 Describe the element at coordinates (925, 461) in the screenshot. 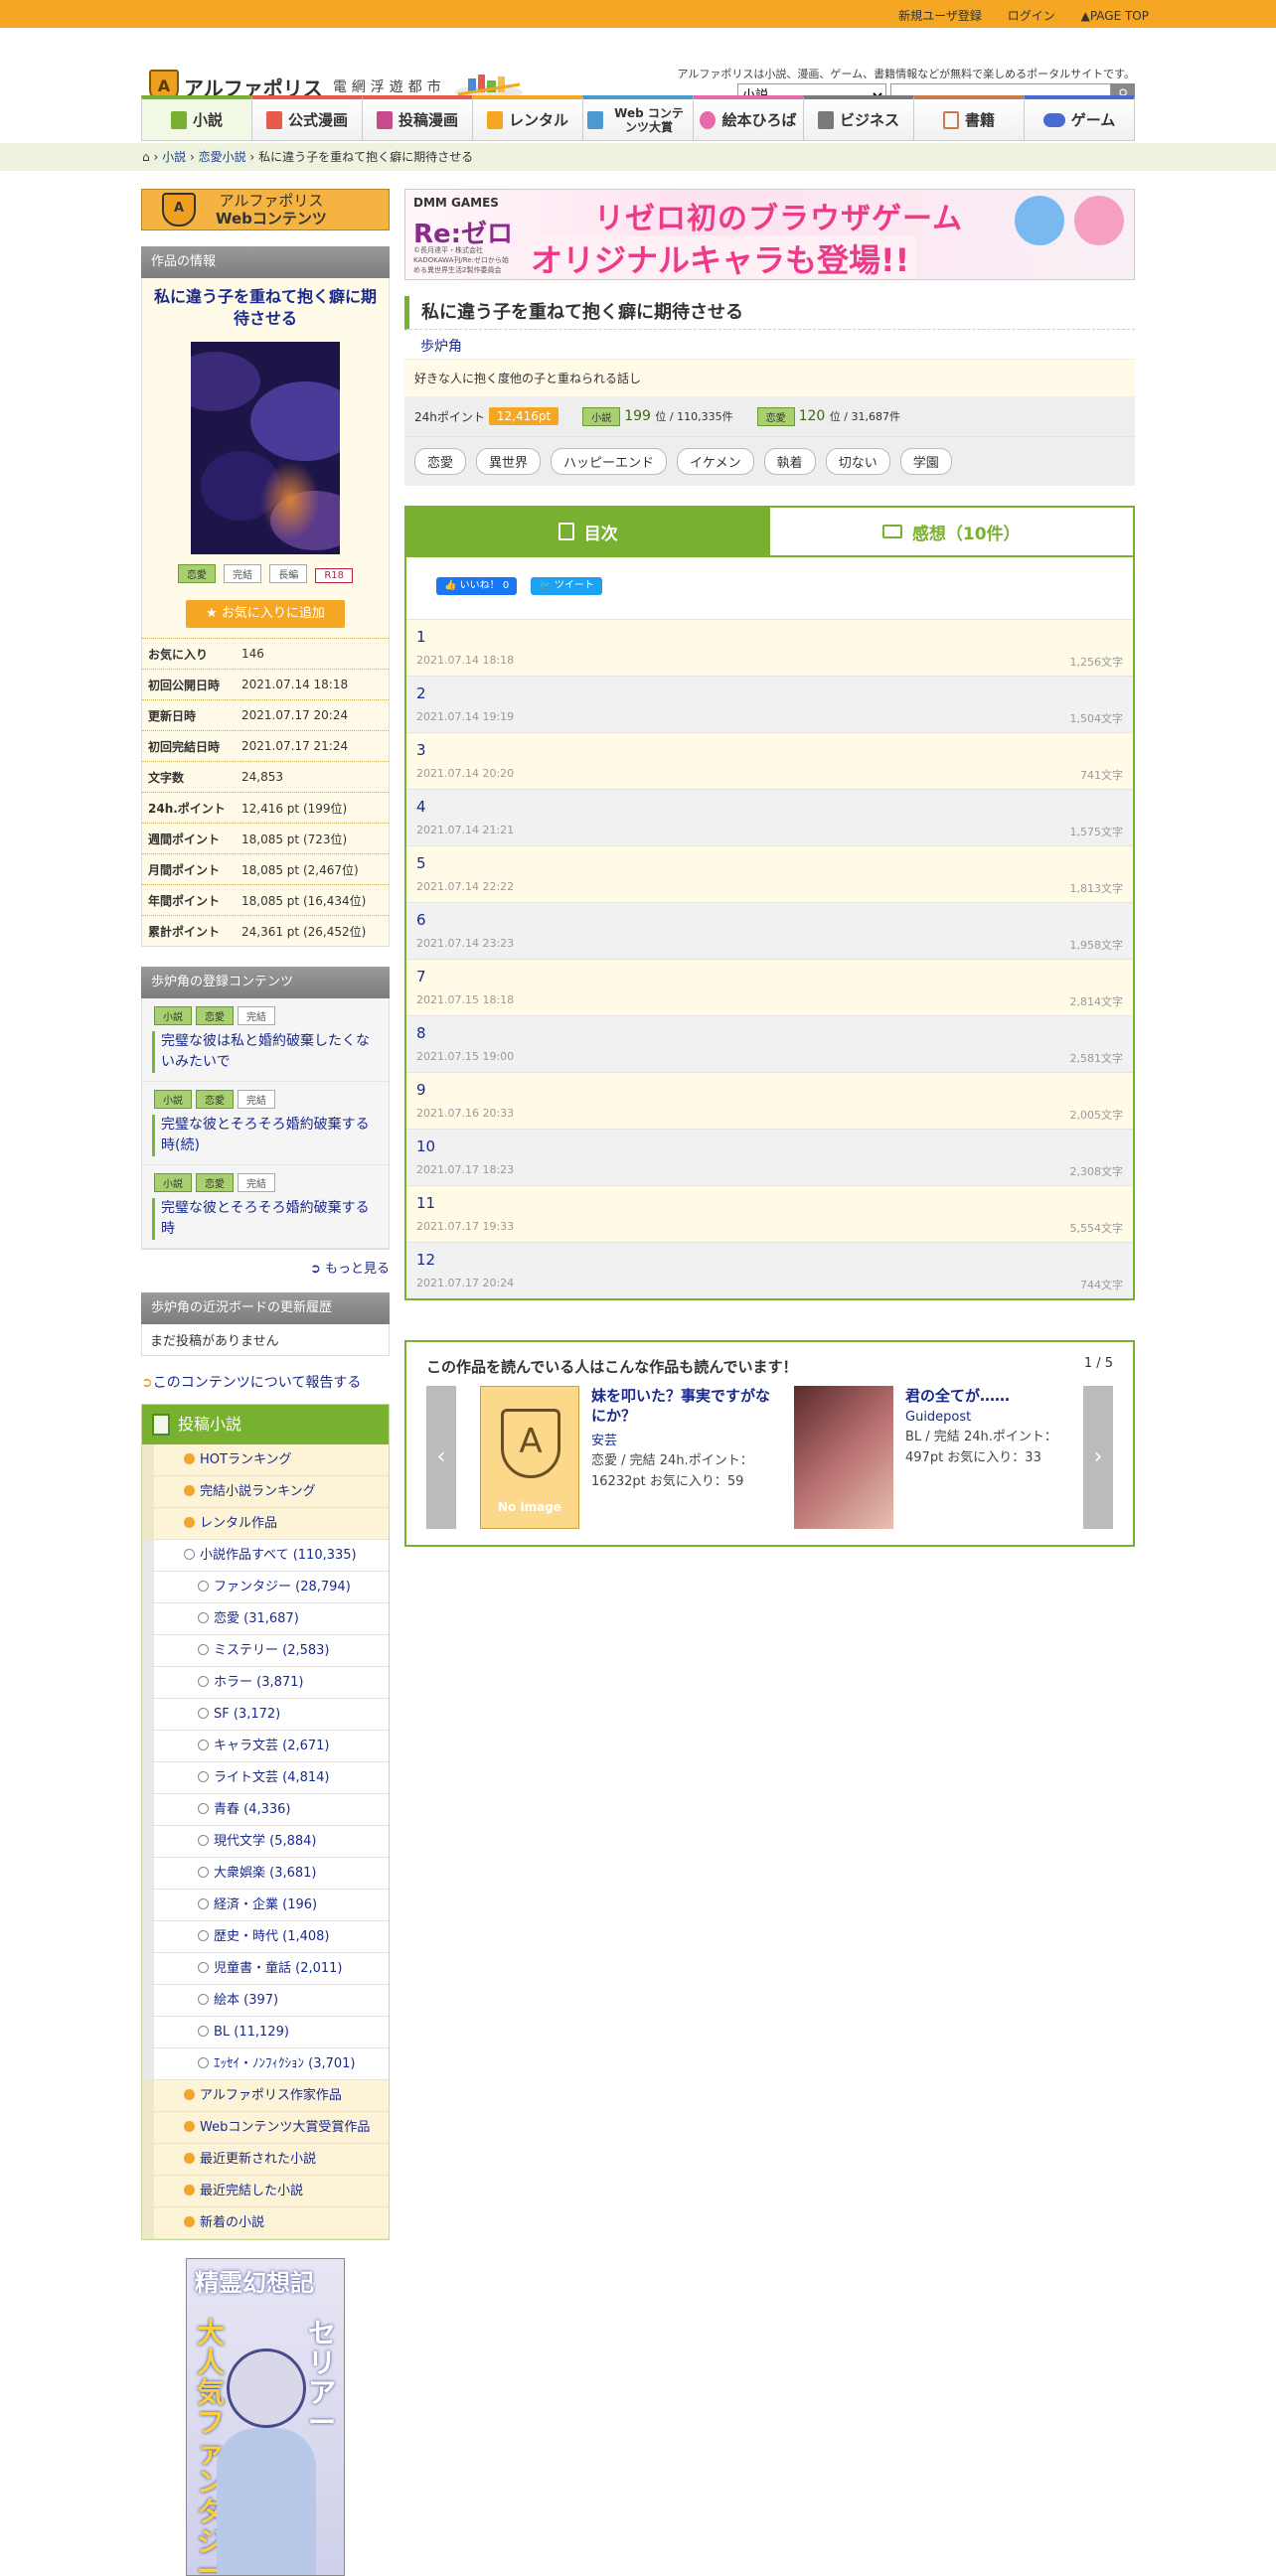

I see `tag: 学園` at that location.